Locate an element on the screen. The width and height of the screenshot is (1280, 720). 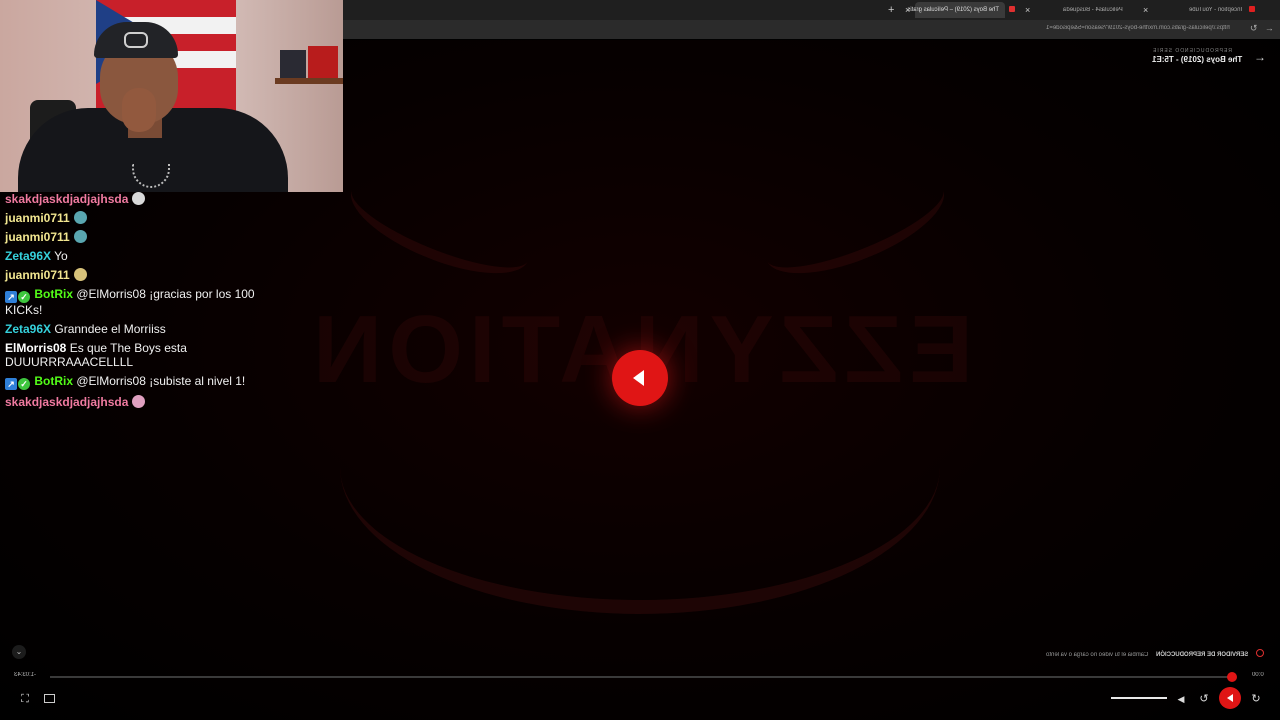
youtube-icon is located at coordinates (1252, 9).